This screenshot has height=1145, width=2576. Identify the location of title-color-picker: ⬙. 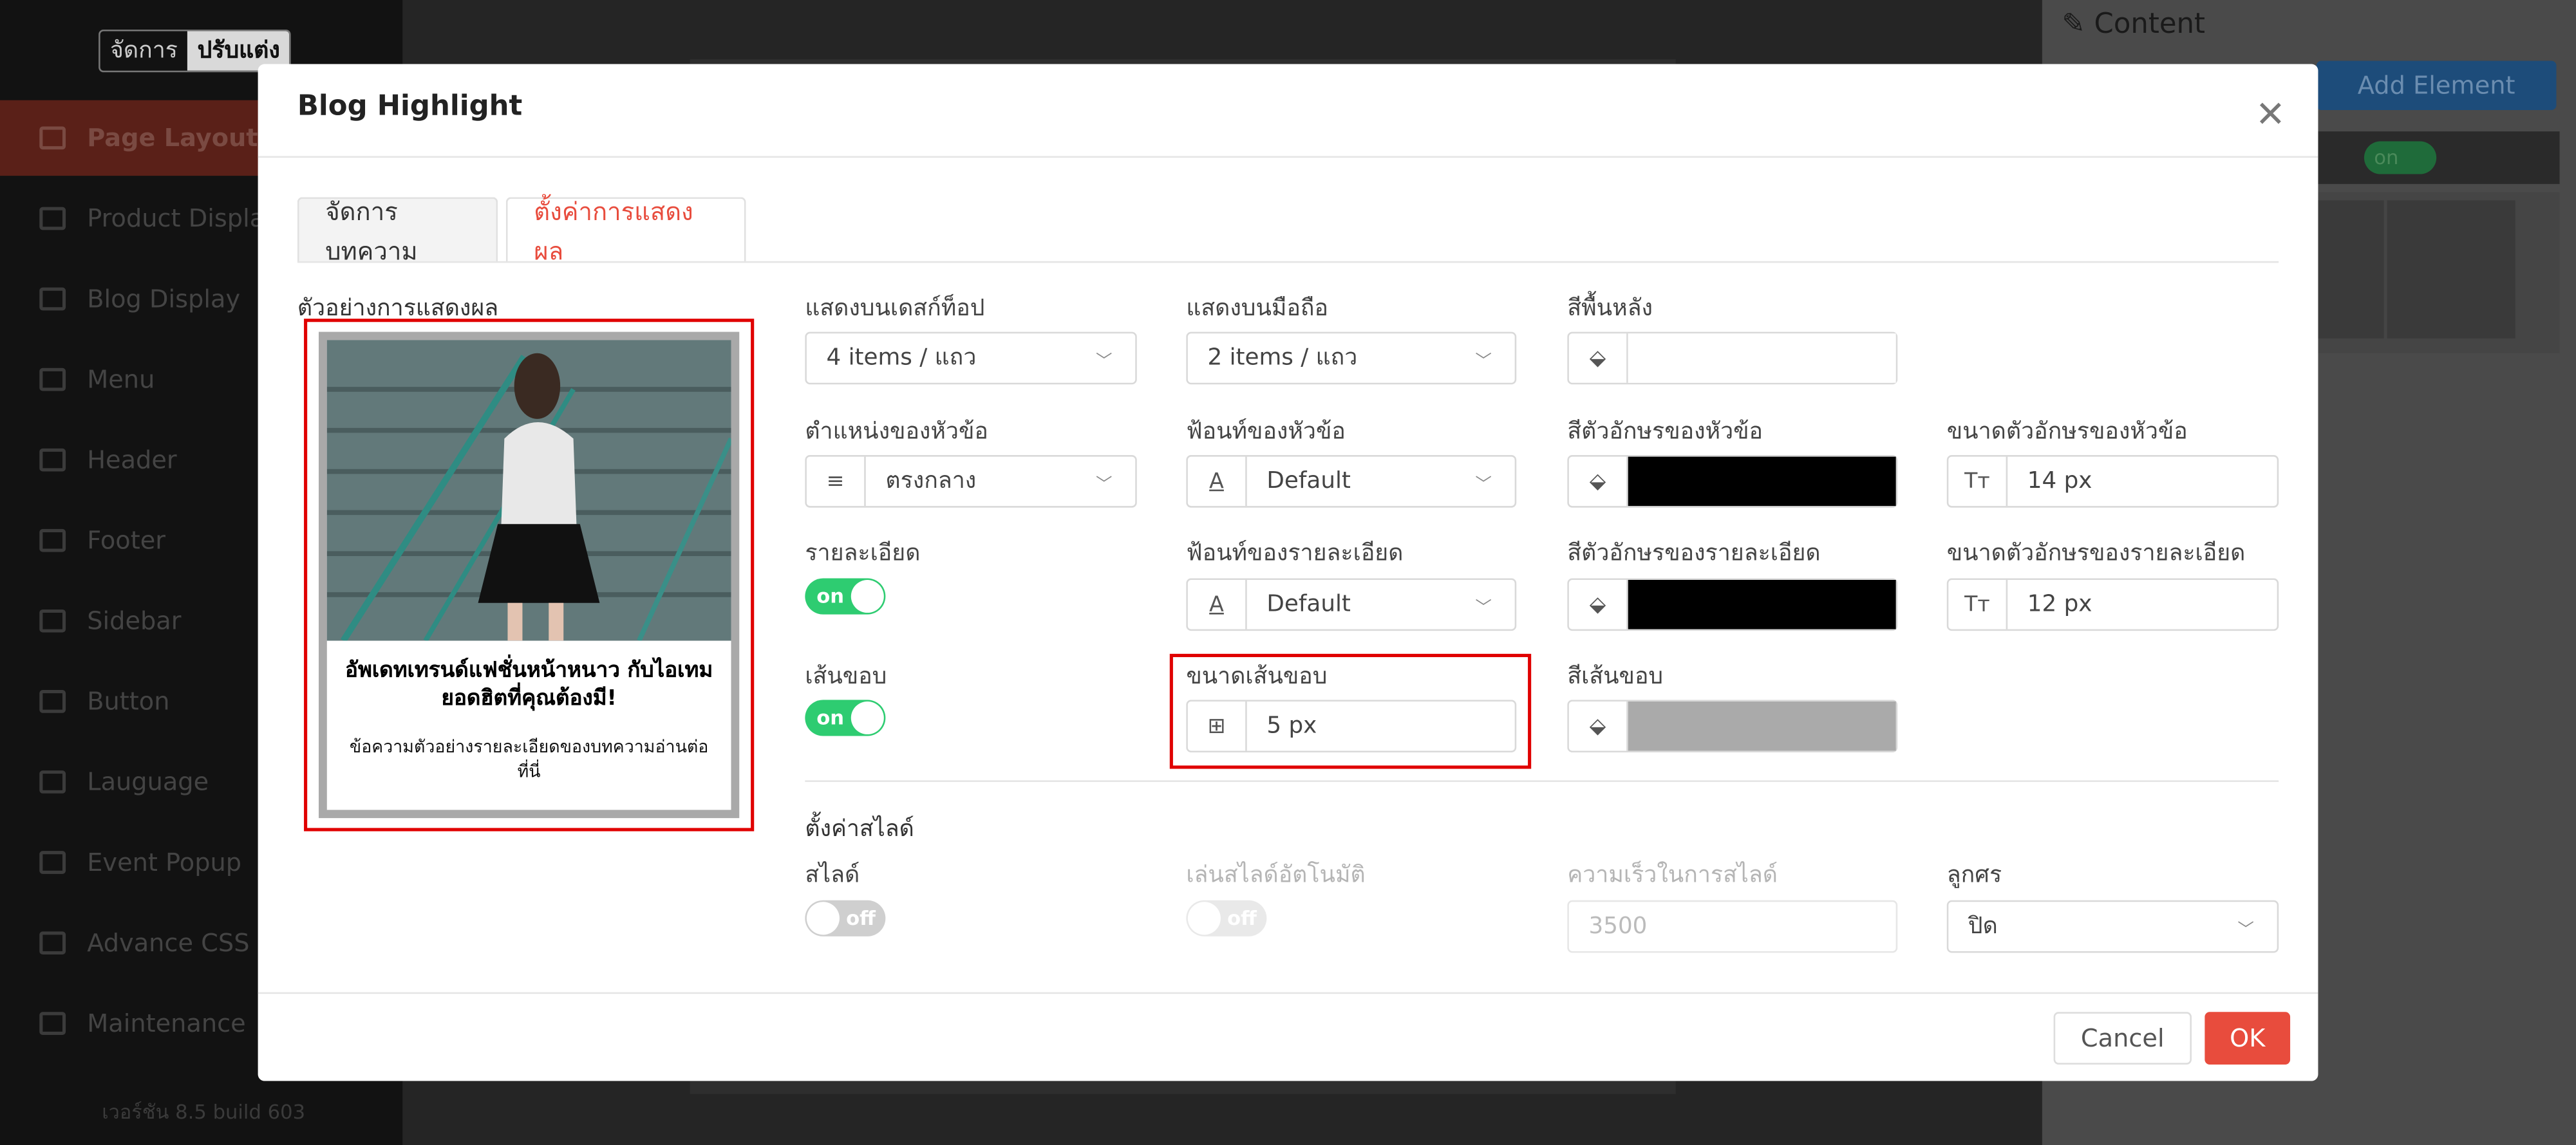
(1732, 481).